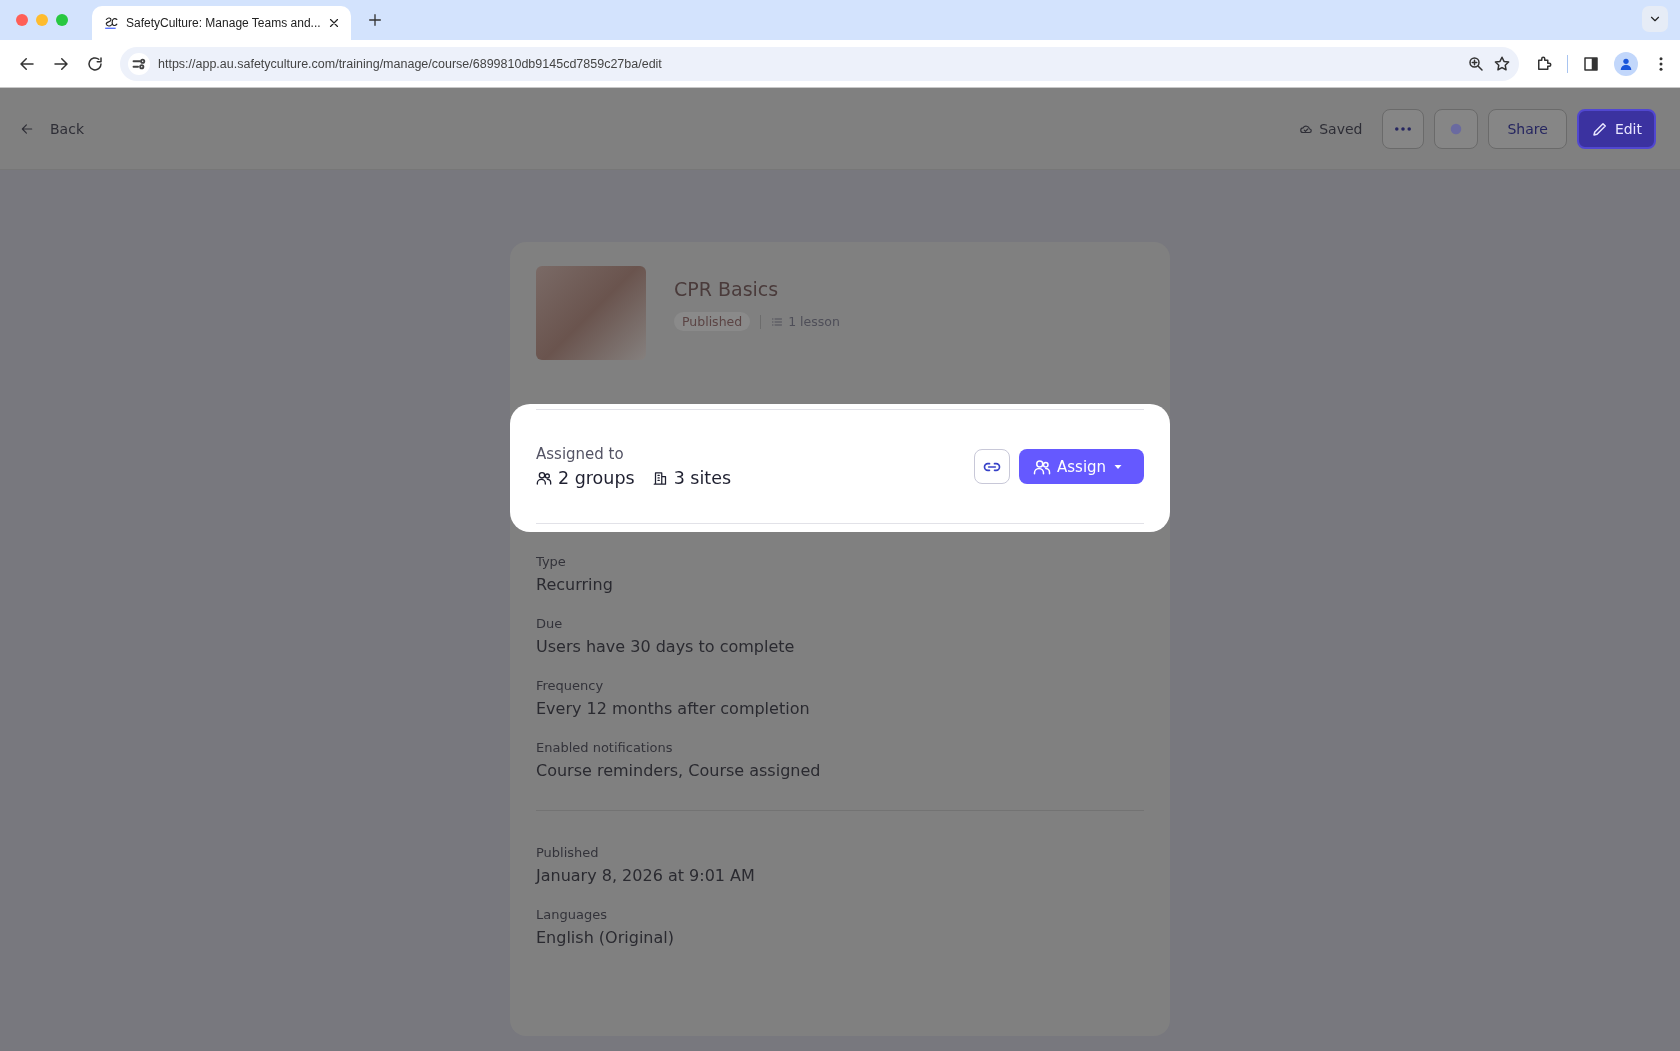 This screenshot has width=1680, height=1051. What do you see at coordinates (1626, 63) in the screenshot?
I see `profile-button` at bounding box center [1626, 63].